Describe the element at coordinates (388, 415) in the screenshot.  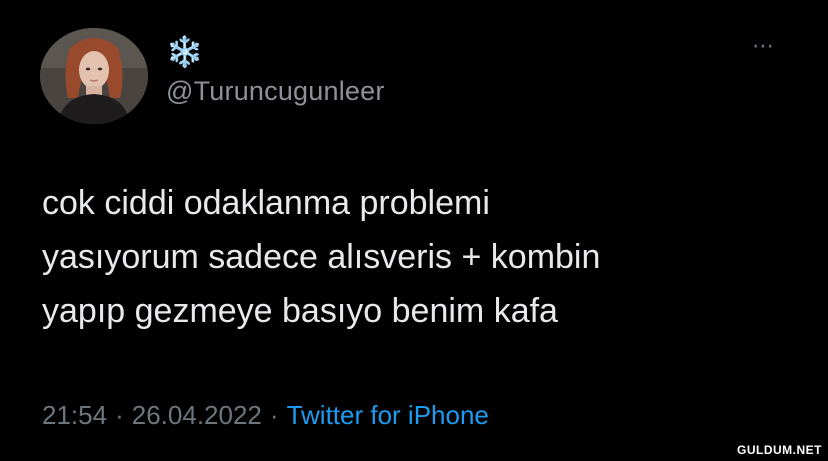
I see `tweet-source-link: Twitter for iPhone` at that location.